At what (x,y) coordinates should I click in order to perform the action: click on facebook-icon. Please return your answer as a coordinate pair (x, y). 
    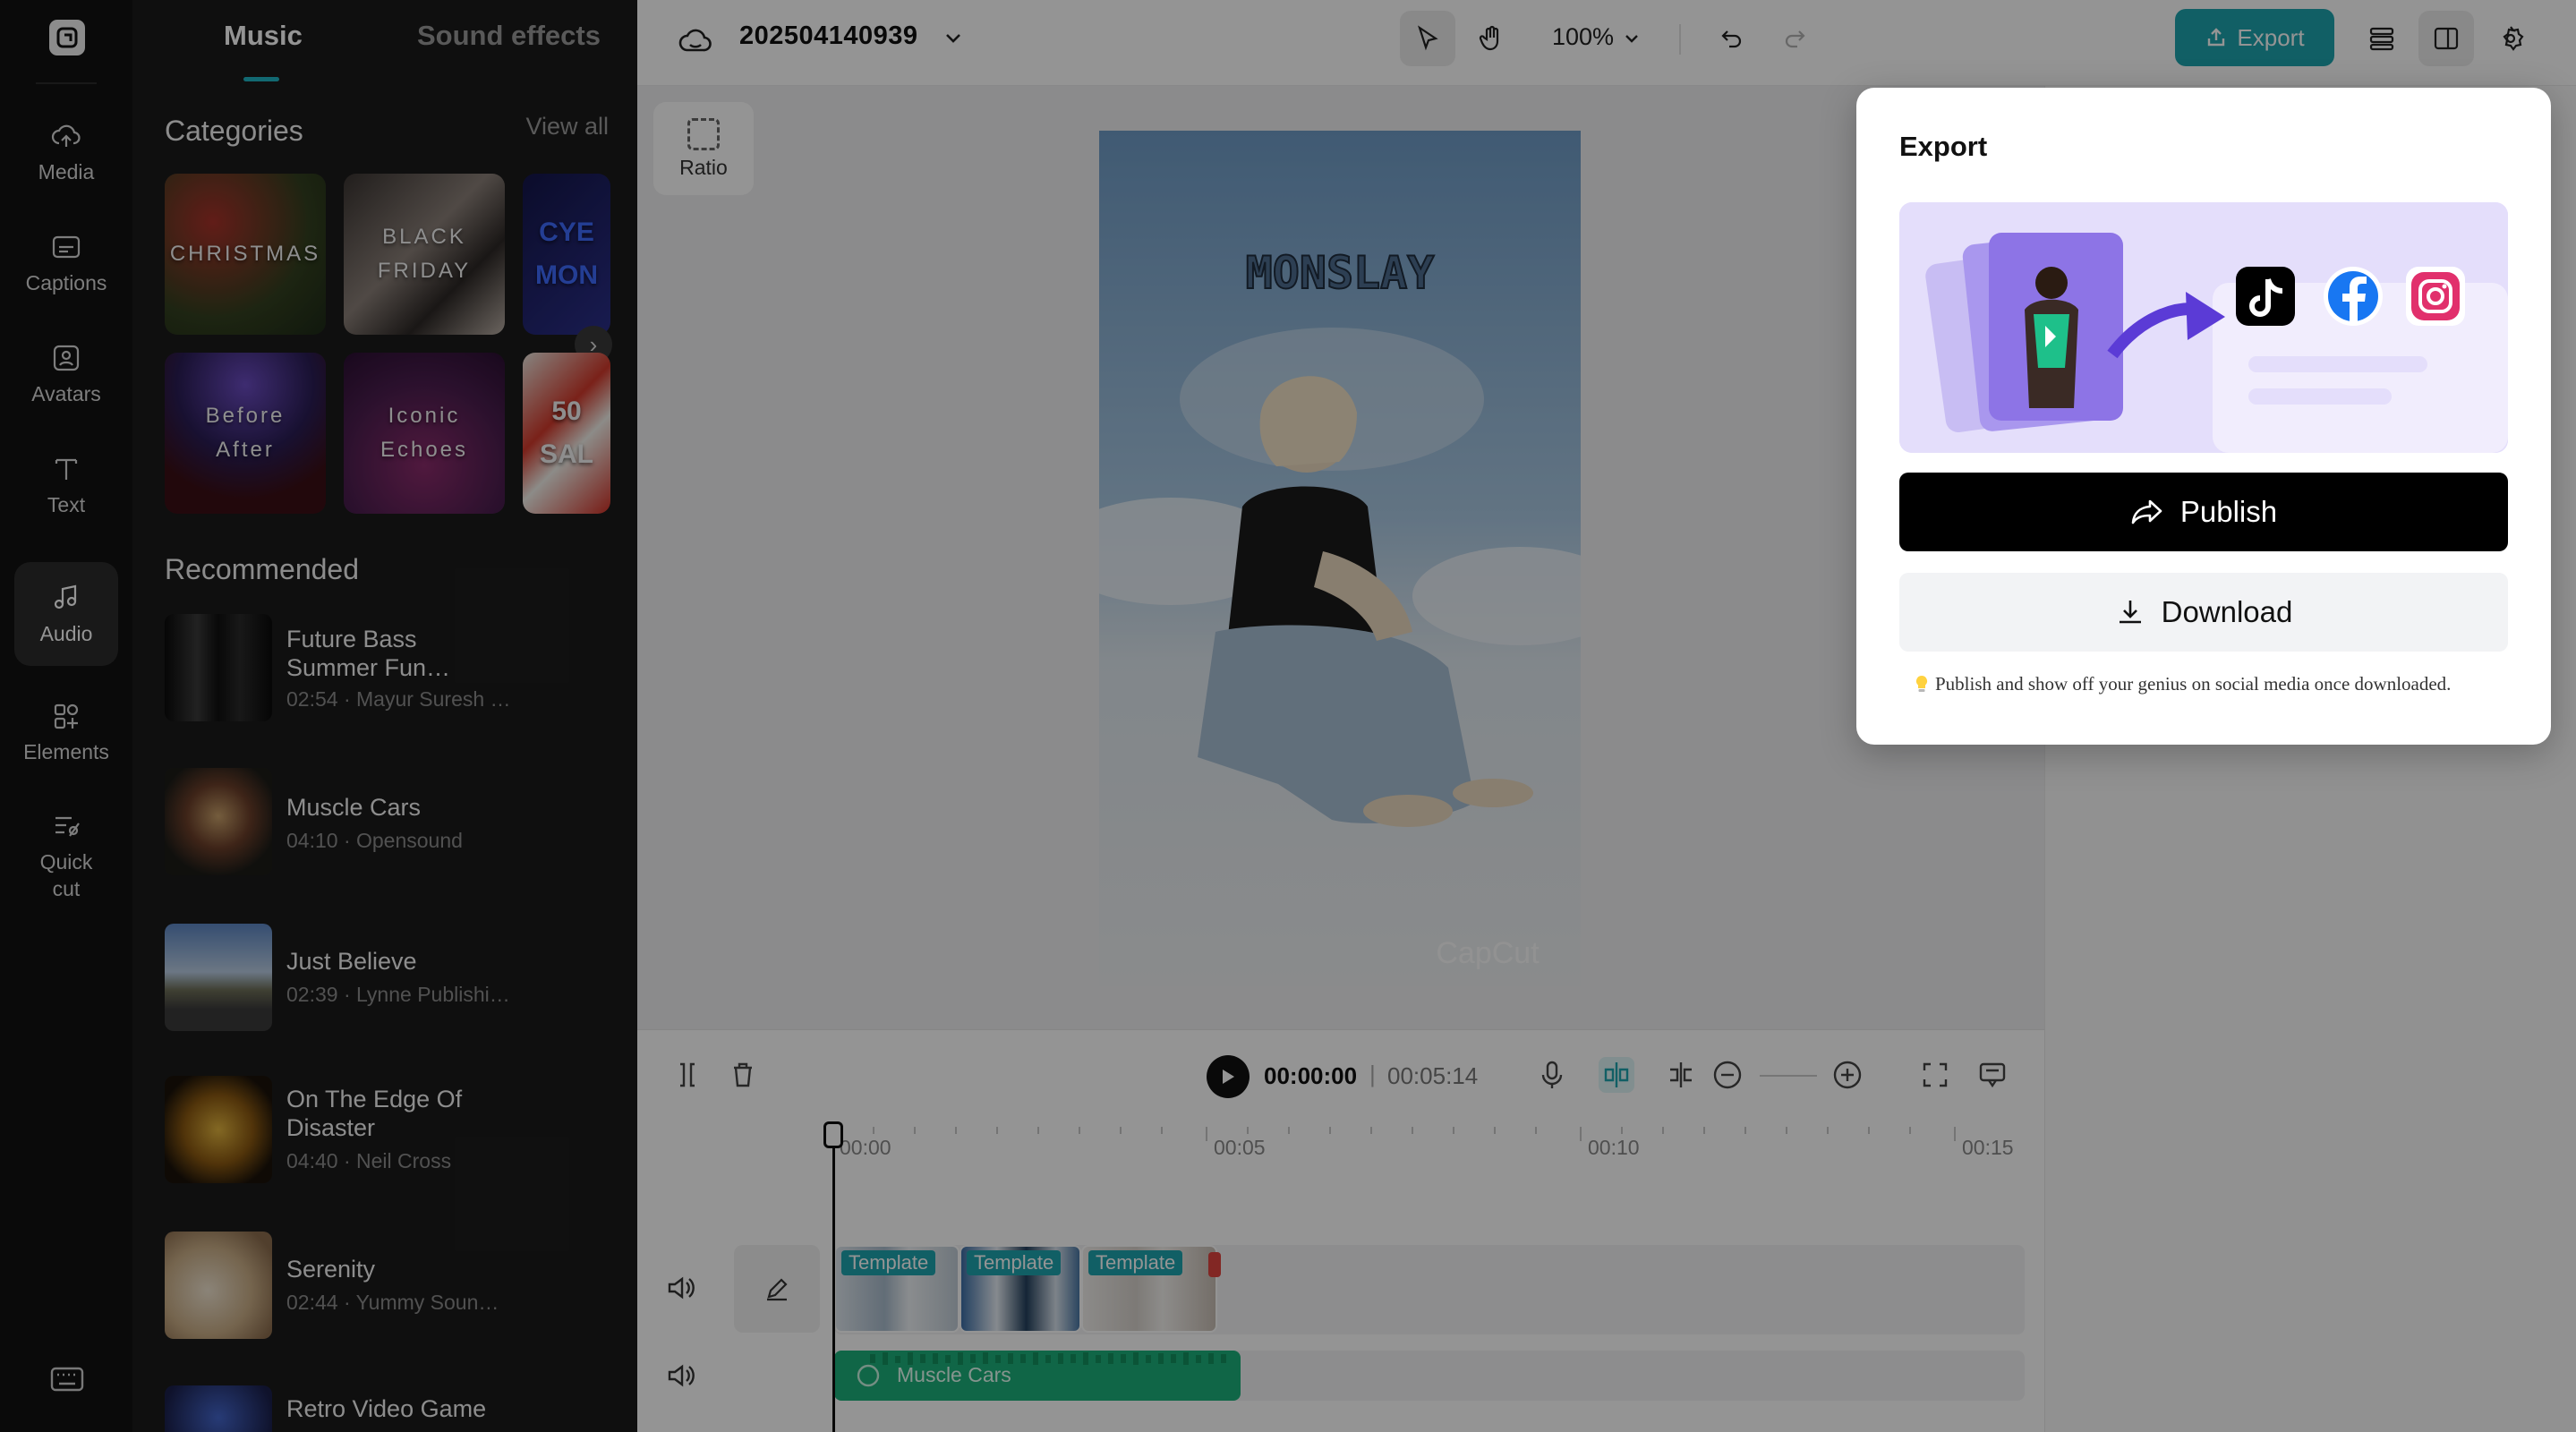
    Looking at the image, I should click on (2353, 296).